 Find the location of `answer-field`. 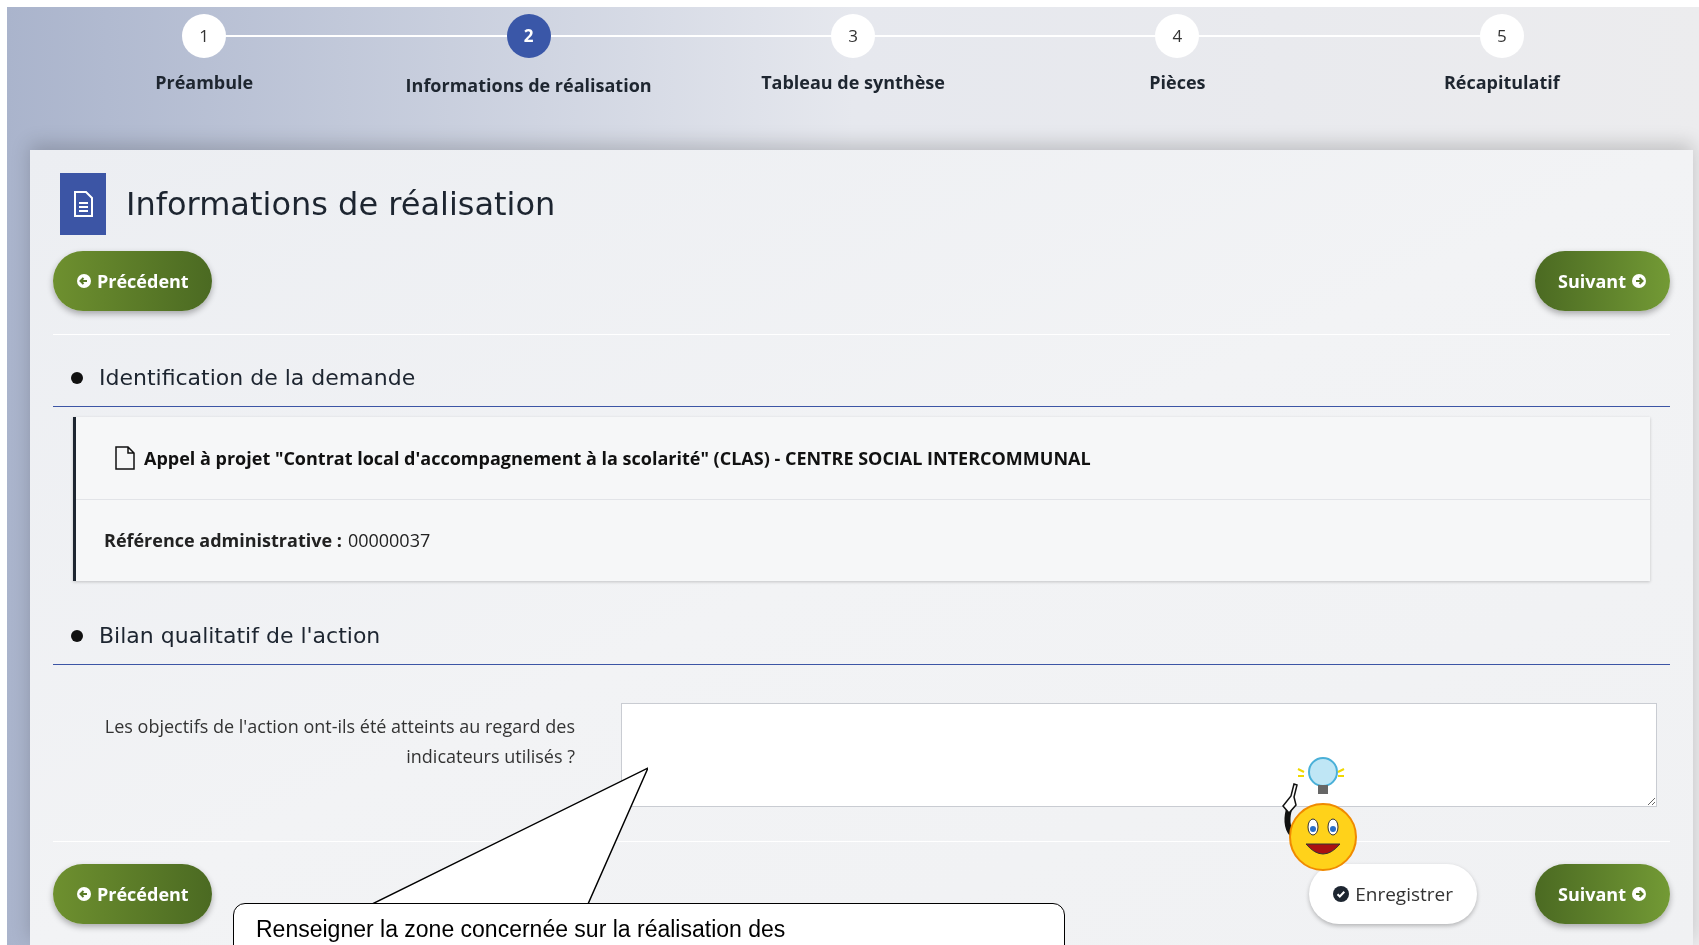

answer-field is located at coordinates (1139, 755).